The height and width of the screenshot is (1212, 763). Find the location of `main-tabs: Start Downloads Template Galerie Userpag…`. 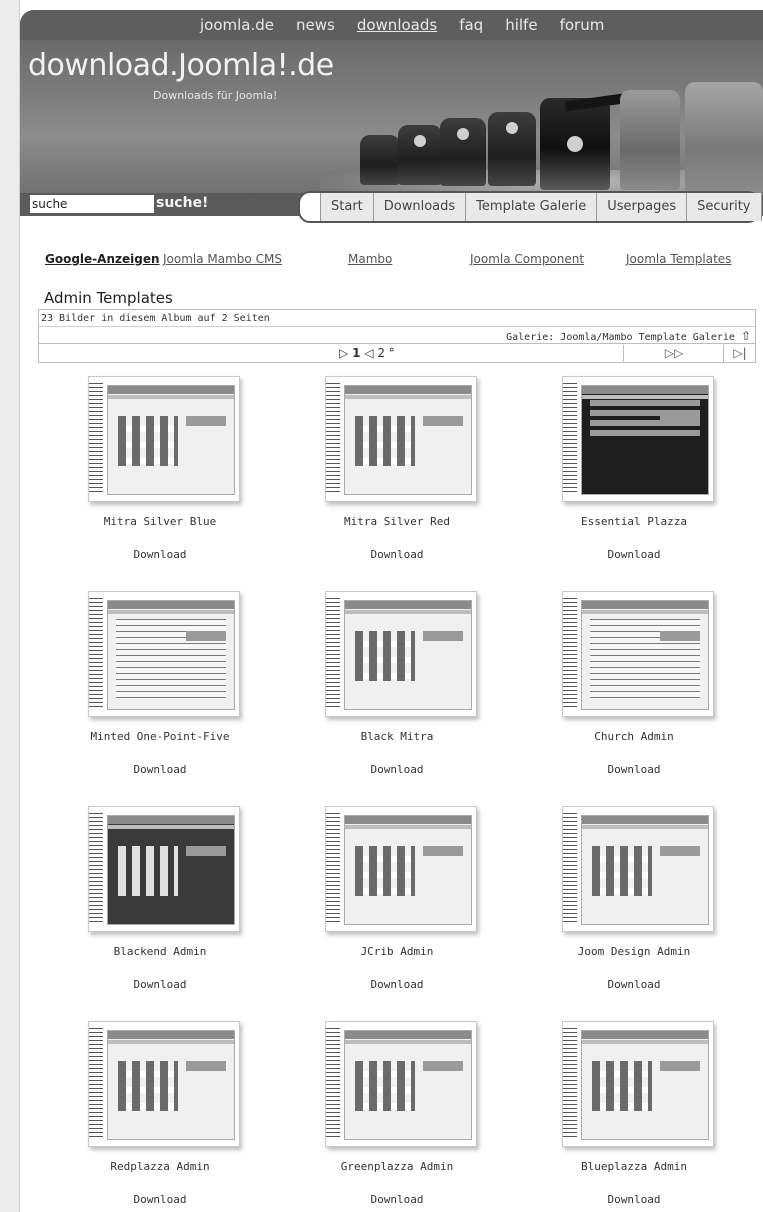

main-tabs: Start Downloads Template Galerie Userpag… is located at coordinates (530, 207).